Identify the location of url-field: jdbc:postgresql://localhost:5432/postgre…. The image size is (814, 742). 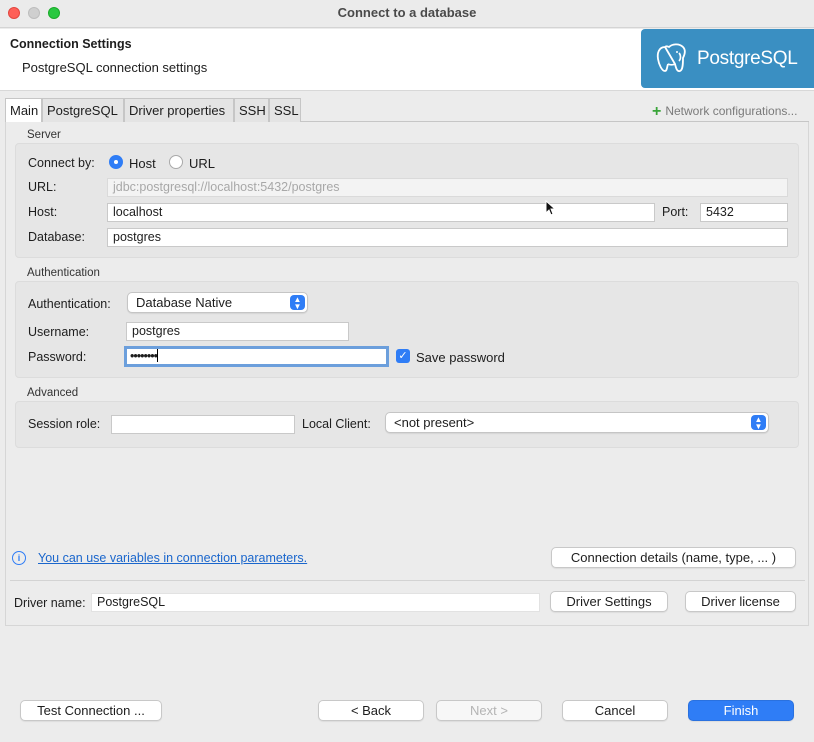
(447, 187).